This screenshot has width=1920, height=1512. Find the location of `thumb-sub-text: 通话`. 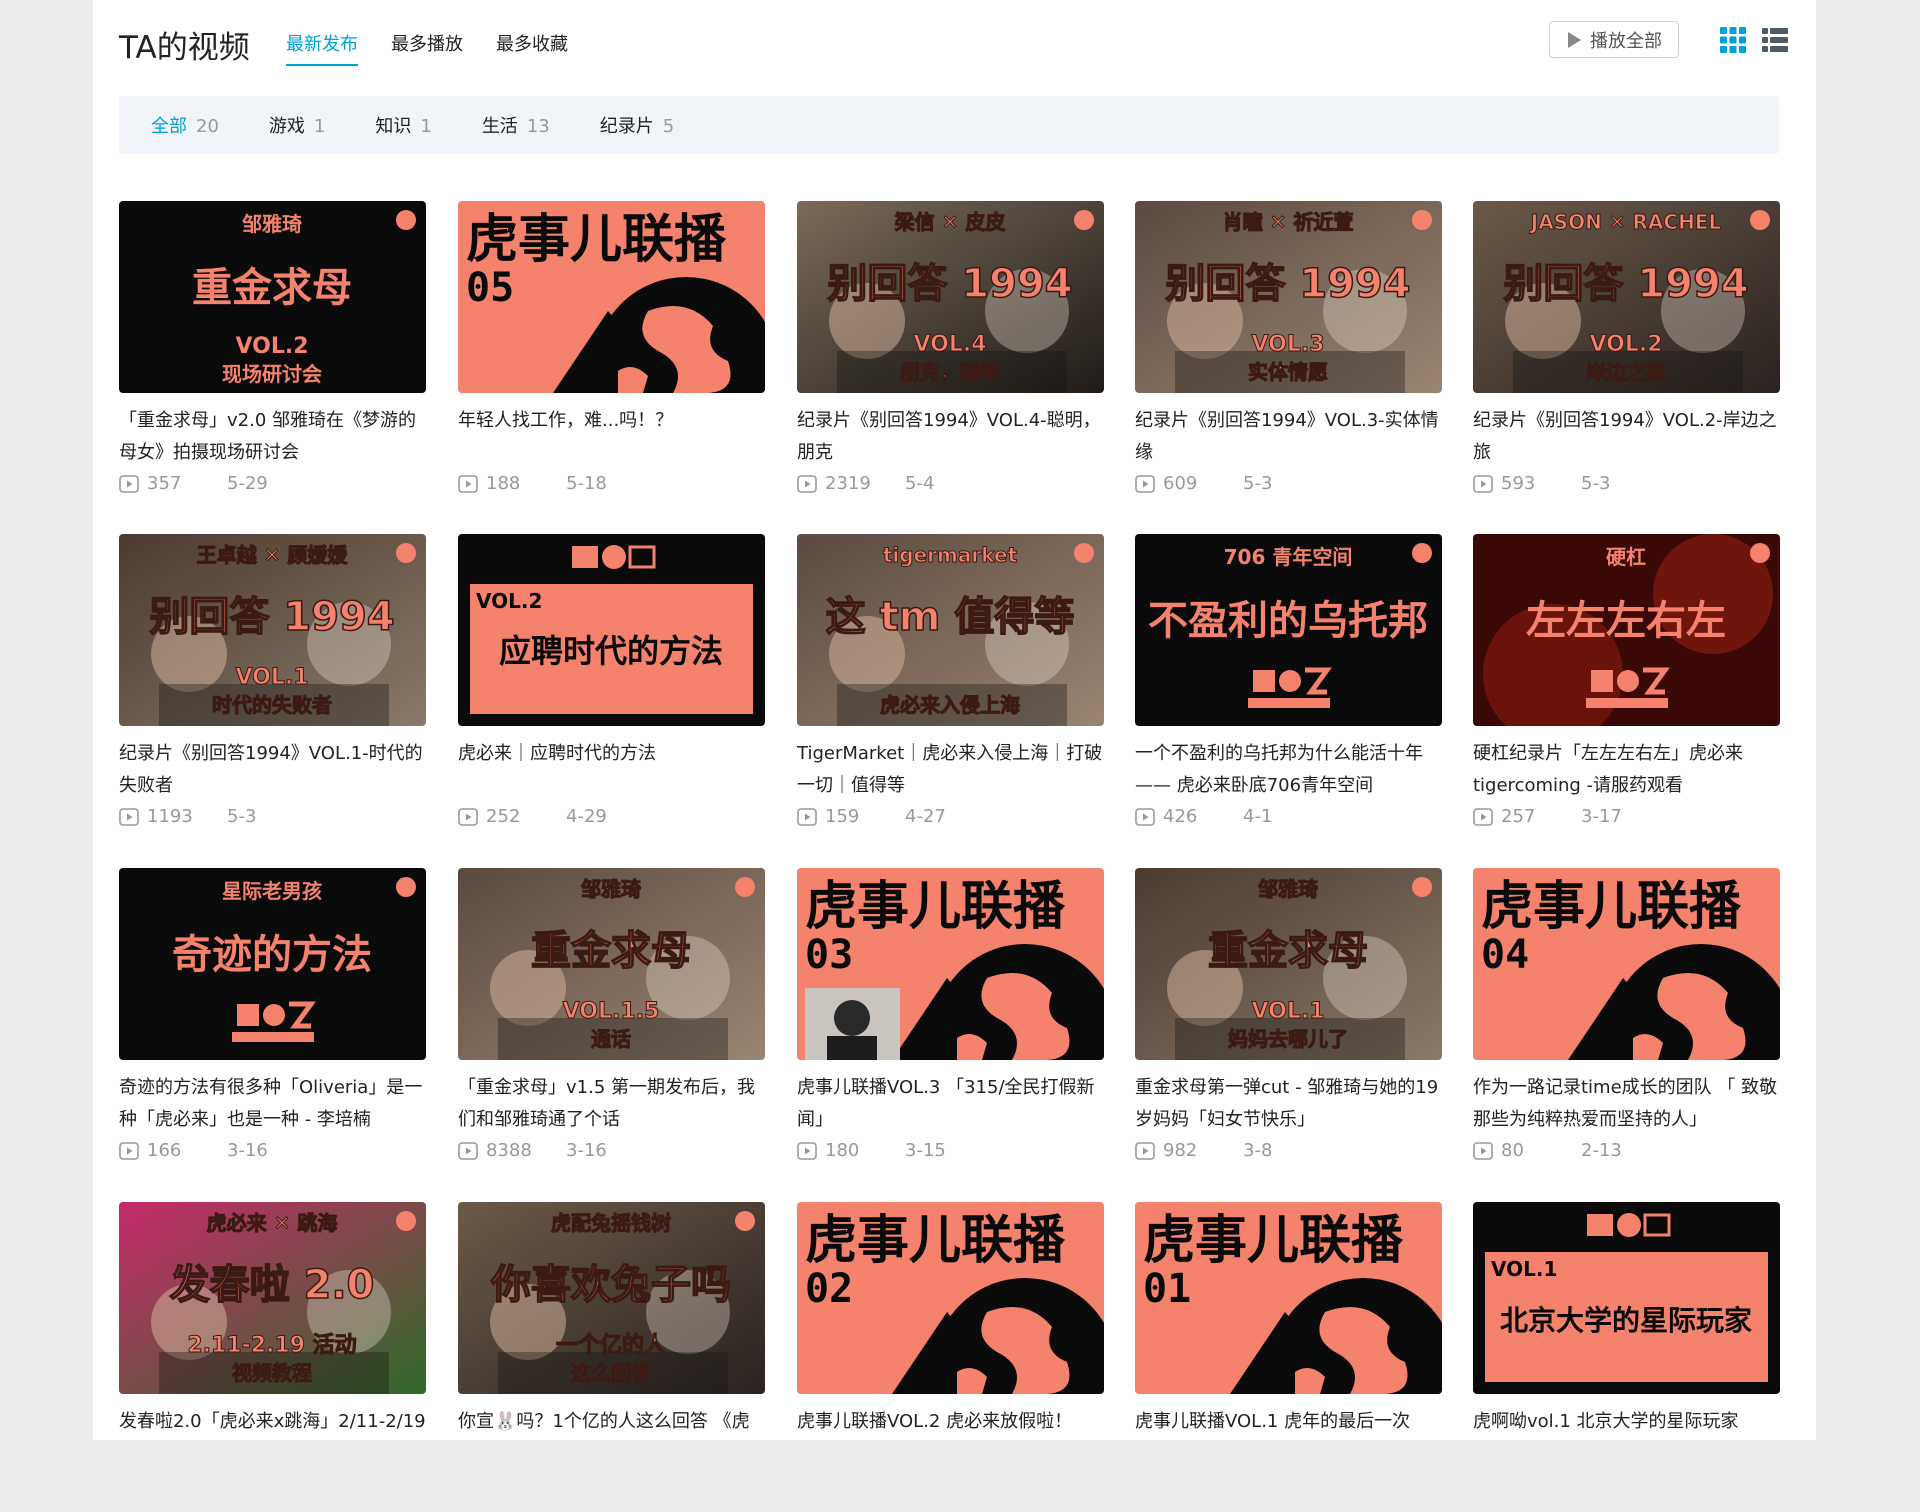

thumb-sub-text: 通话 is located at coordinates (611, 1039).